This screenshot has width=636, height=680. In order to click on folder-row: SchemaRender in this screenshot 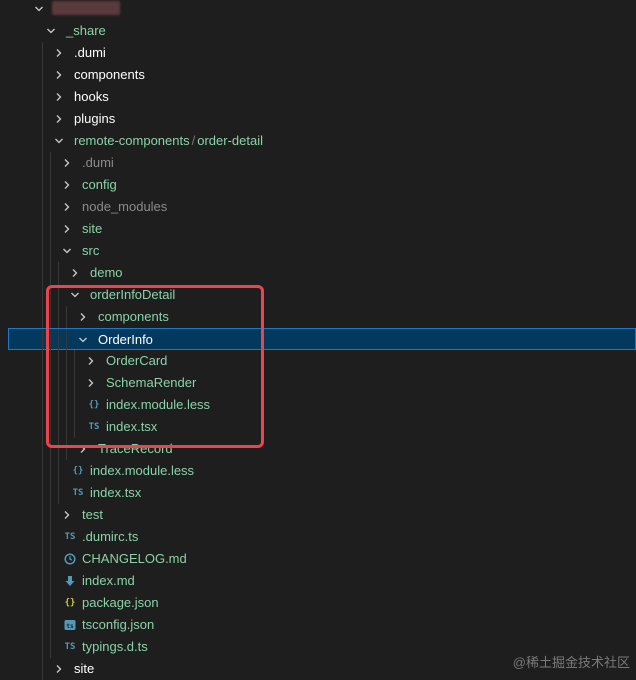, I will do `click(318, 383)`.